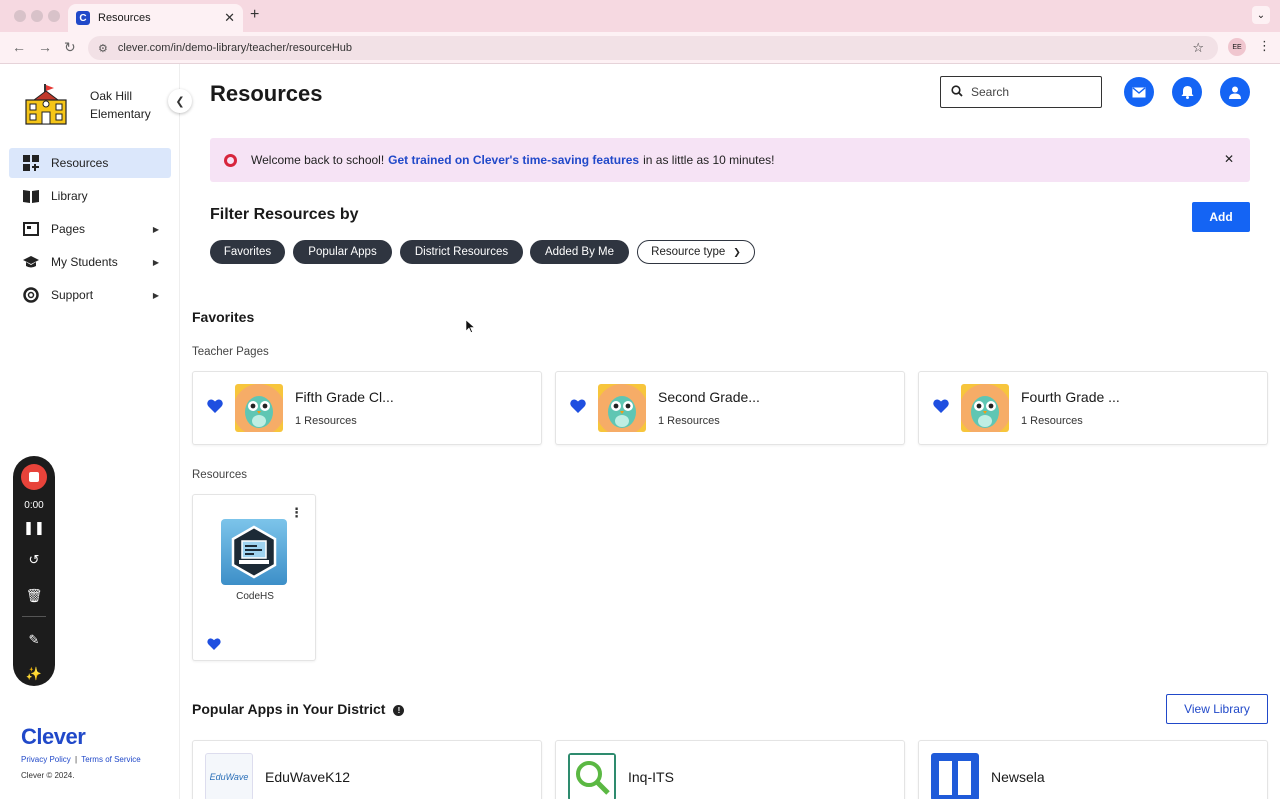 The image size is (1280, 799). What do you see at coordinates (592, 776) in the screenshot?
I see `magnifier-logo-icon` at bounding box center [592, 776].